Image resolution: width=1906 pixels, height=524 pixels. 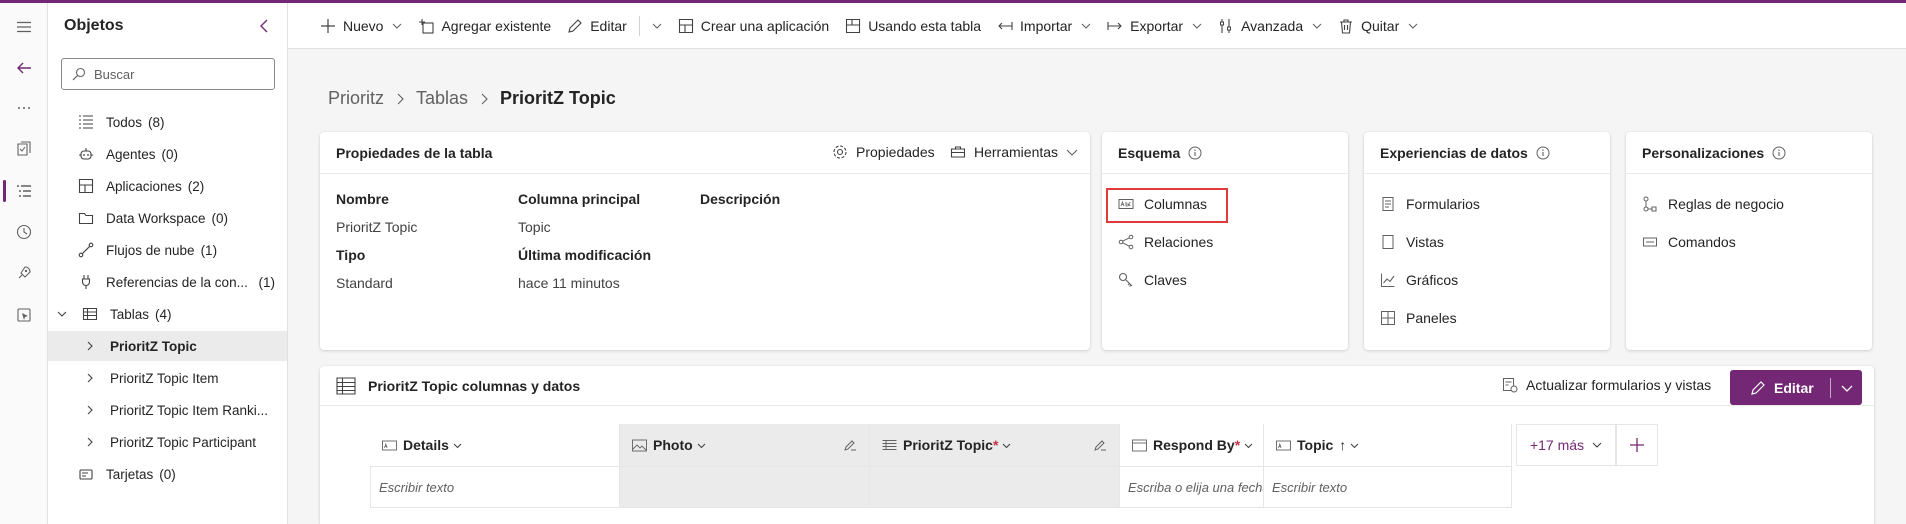 I want to click on dashboards-label: Paneles, so click(x=1431, y=318).